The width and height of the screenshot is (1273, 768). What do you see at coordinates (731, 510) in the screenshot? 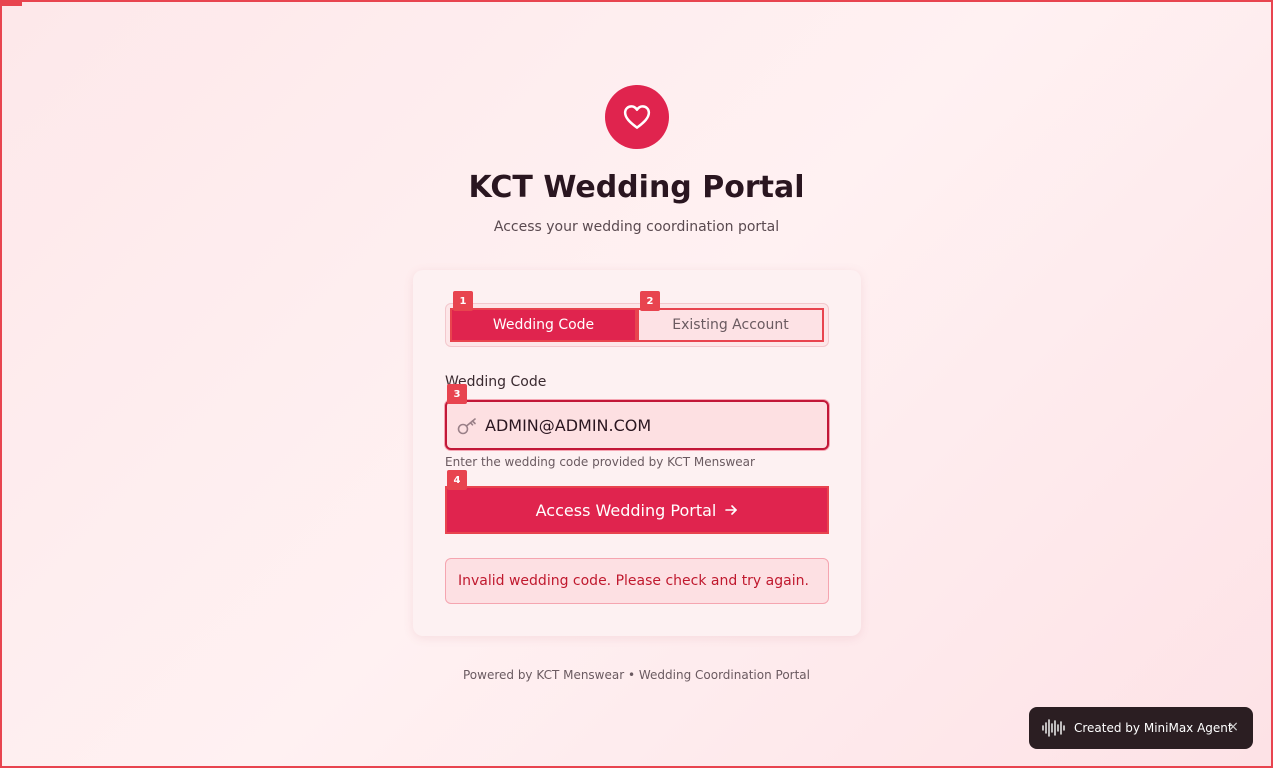
I see `arrow-right-icon` at bounding box center [731, 510].